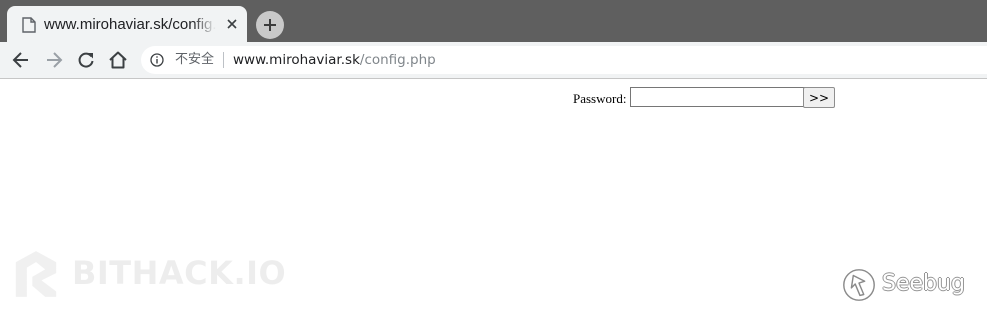  Describe the element at coordinates (194, 60) in the screenshot. I see `security-status: 不安全` at that location.